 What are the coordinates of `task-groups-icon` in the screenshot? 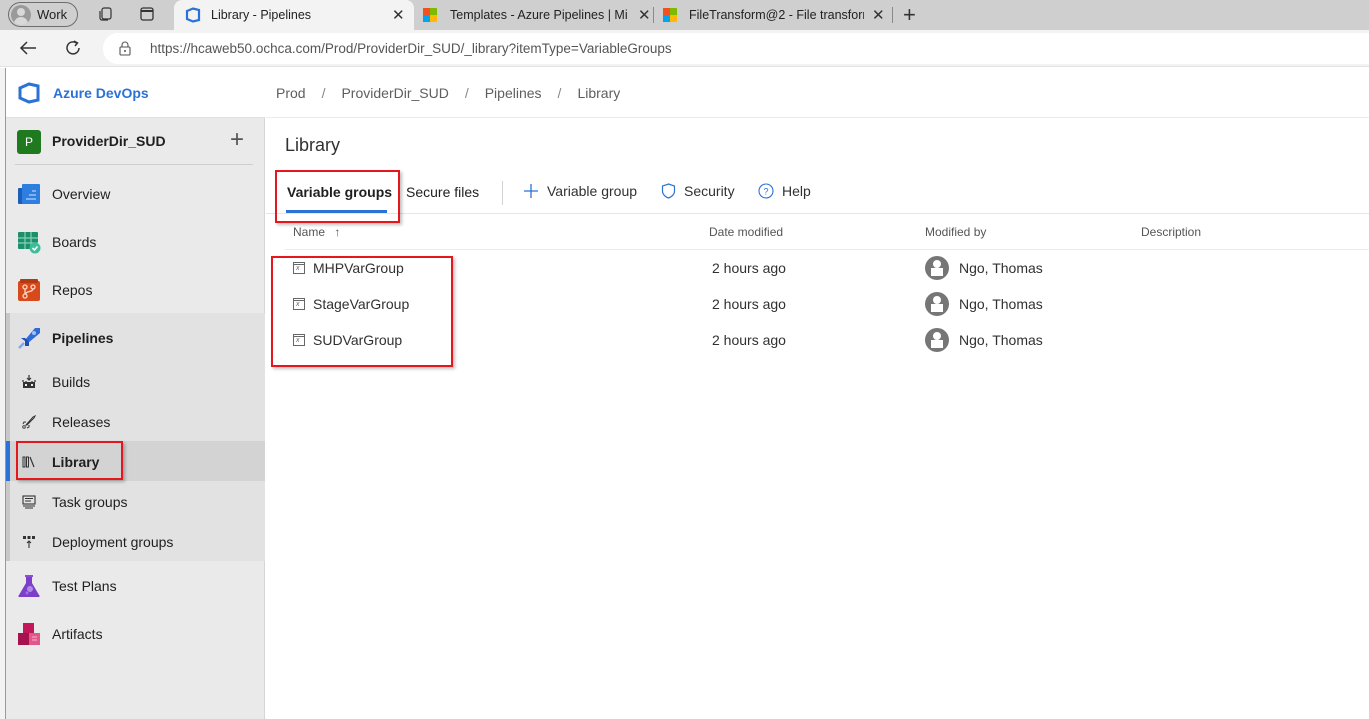 It's located at (29, 502).